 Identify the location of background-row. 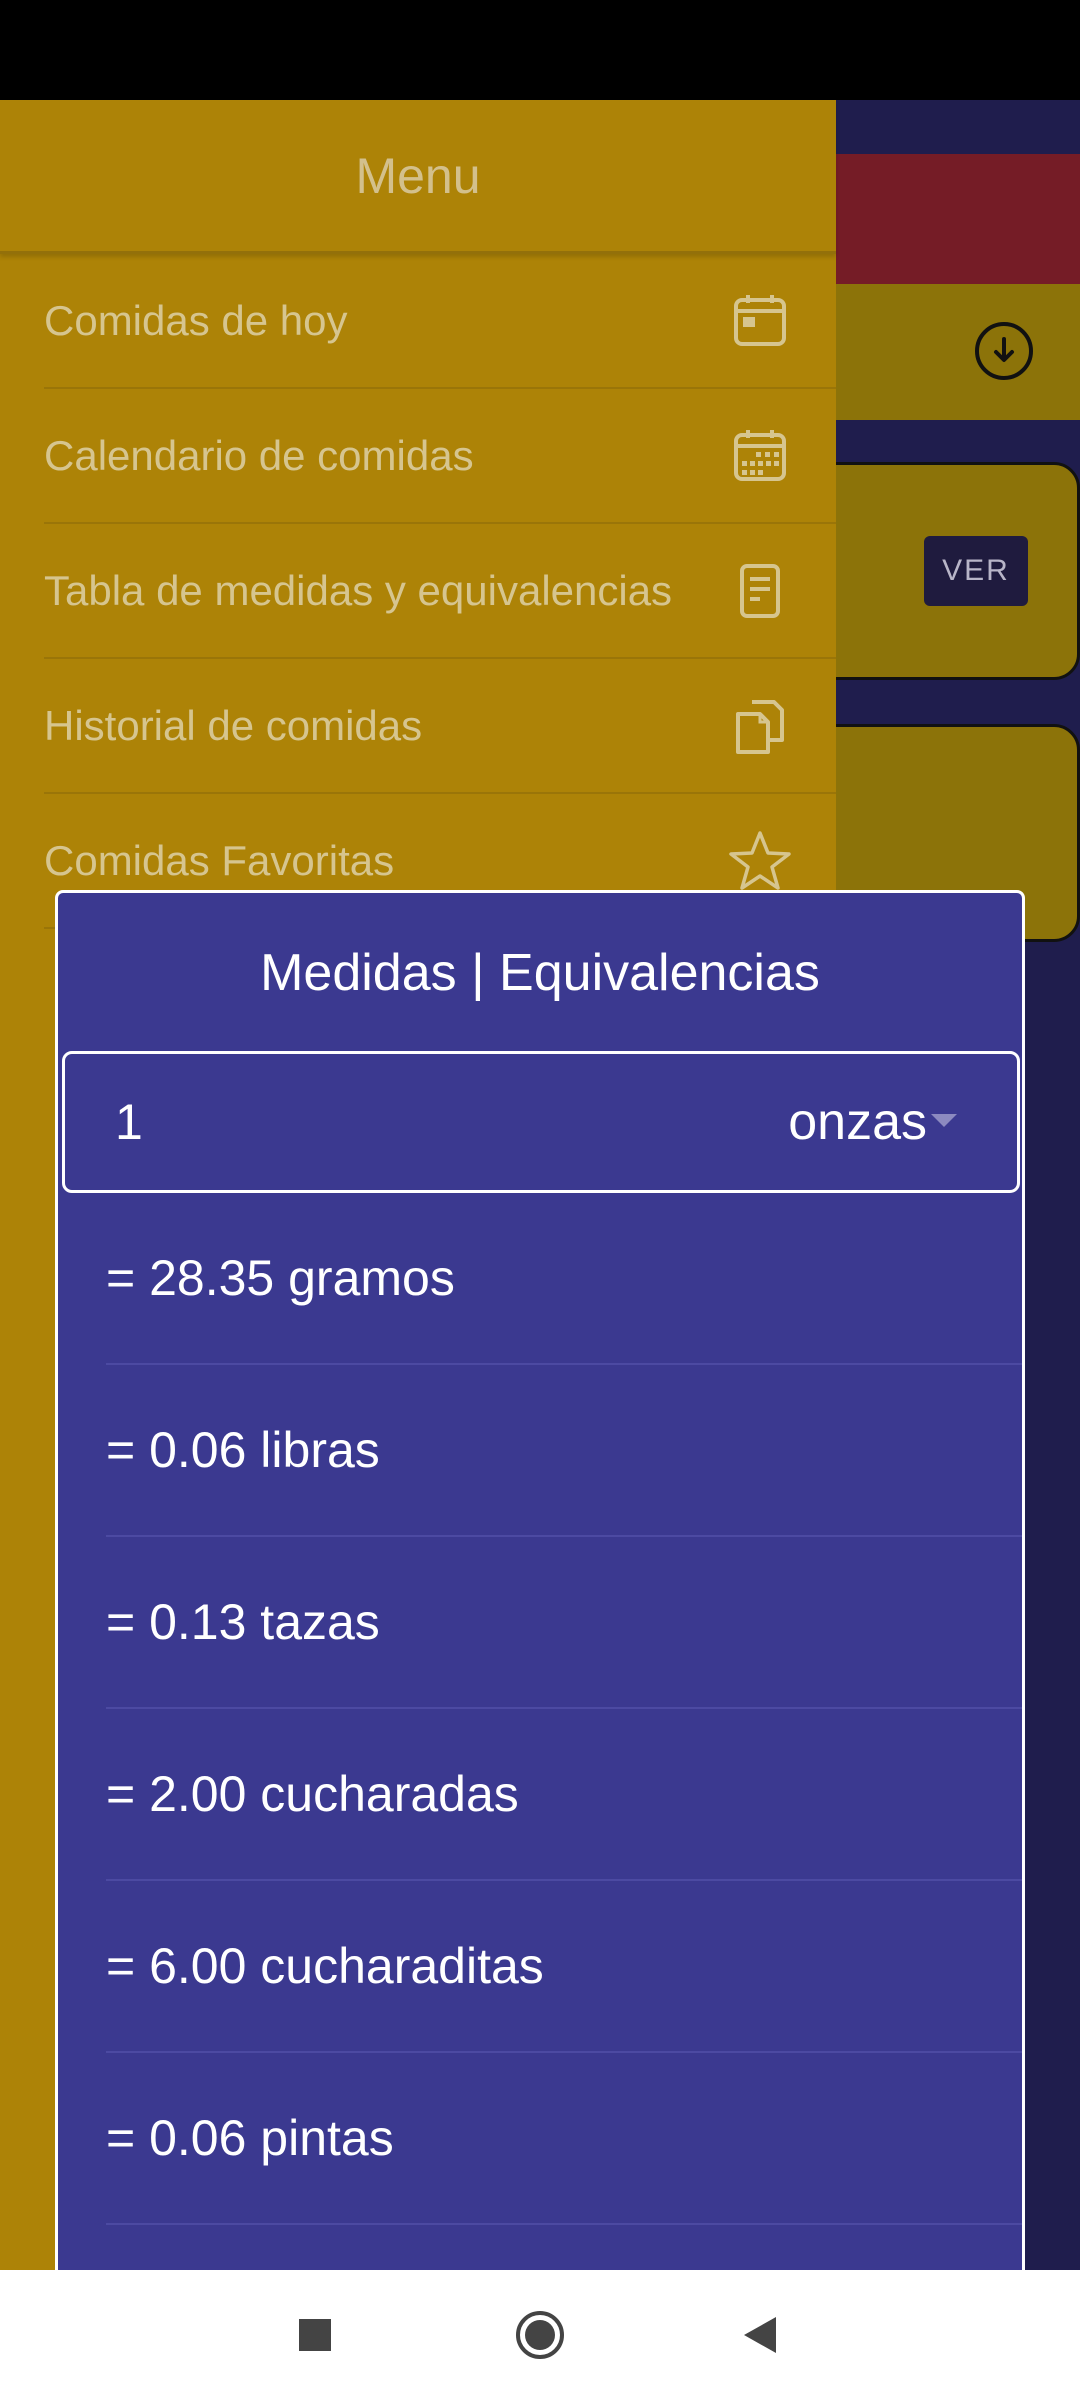
(958, 352).